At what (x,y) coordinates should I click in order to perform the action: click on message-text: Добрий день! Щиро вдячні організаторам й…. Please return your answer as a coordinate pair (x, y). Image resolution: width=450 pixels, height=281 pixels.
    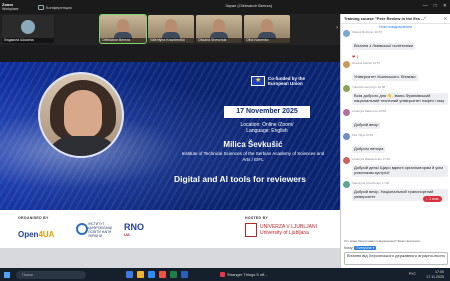
    Looking at the image, I should click on (400, 171).